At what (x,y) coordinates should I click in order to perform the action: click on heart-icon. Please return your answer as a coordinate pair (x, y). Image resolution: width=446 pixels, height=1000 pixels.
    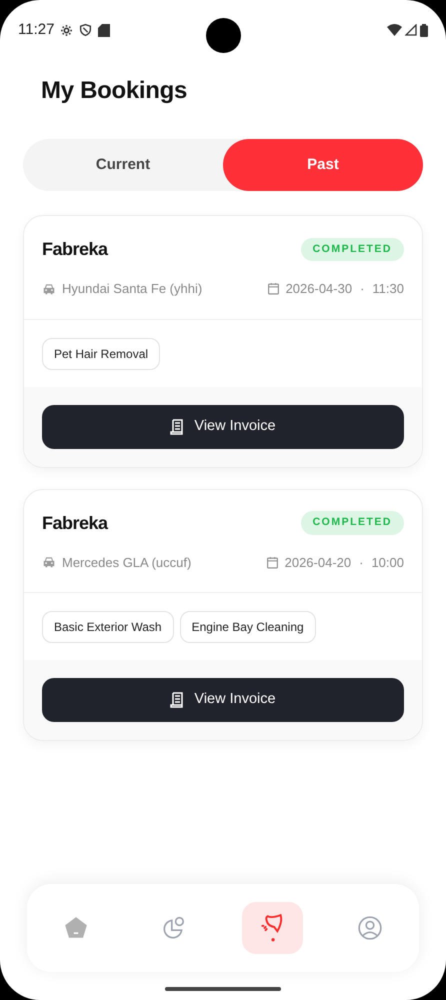
    Looking at the image, I should click on (272, 928).